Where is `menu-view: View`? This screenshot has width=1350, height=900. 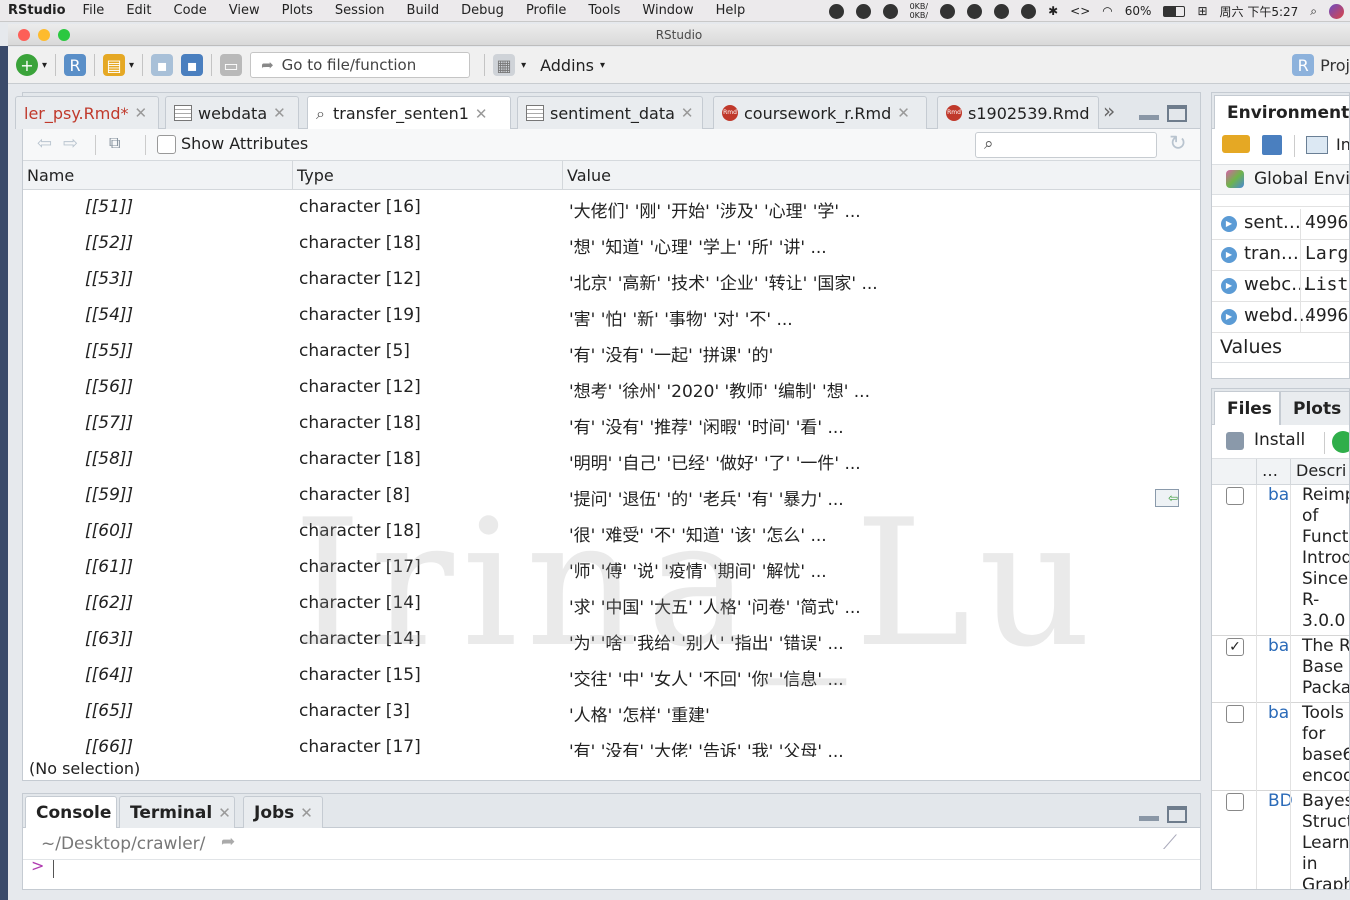 menu-view: View is located at coordinates (244, 10).